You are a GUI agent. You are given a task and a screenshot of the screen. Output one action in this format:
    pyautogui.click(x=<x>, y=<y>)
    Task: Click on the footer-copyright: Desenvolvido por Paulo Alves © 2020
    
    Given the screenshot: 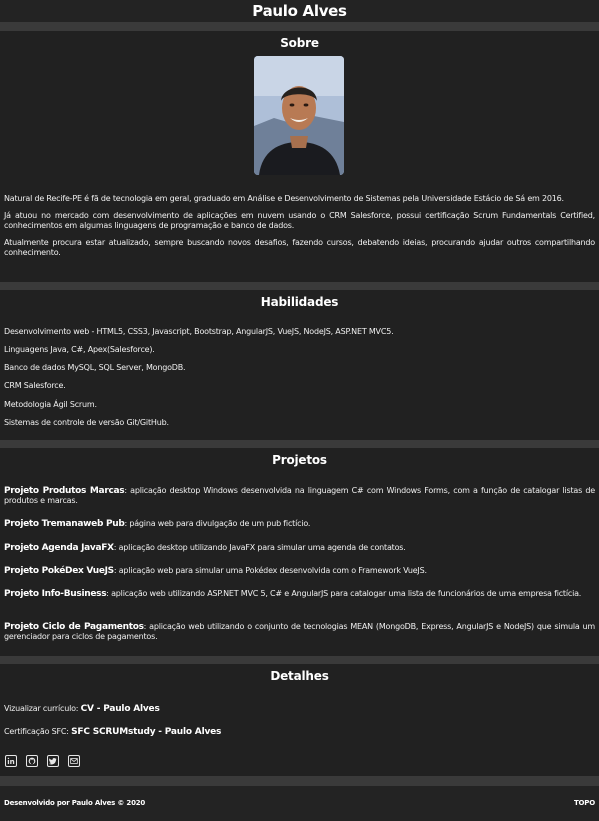 What is the action you would take?
    pyautogui.click(x=75, y=803)
    